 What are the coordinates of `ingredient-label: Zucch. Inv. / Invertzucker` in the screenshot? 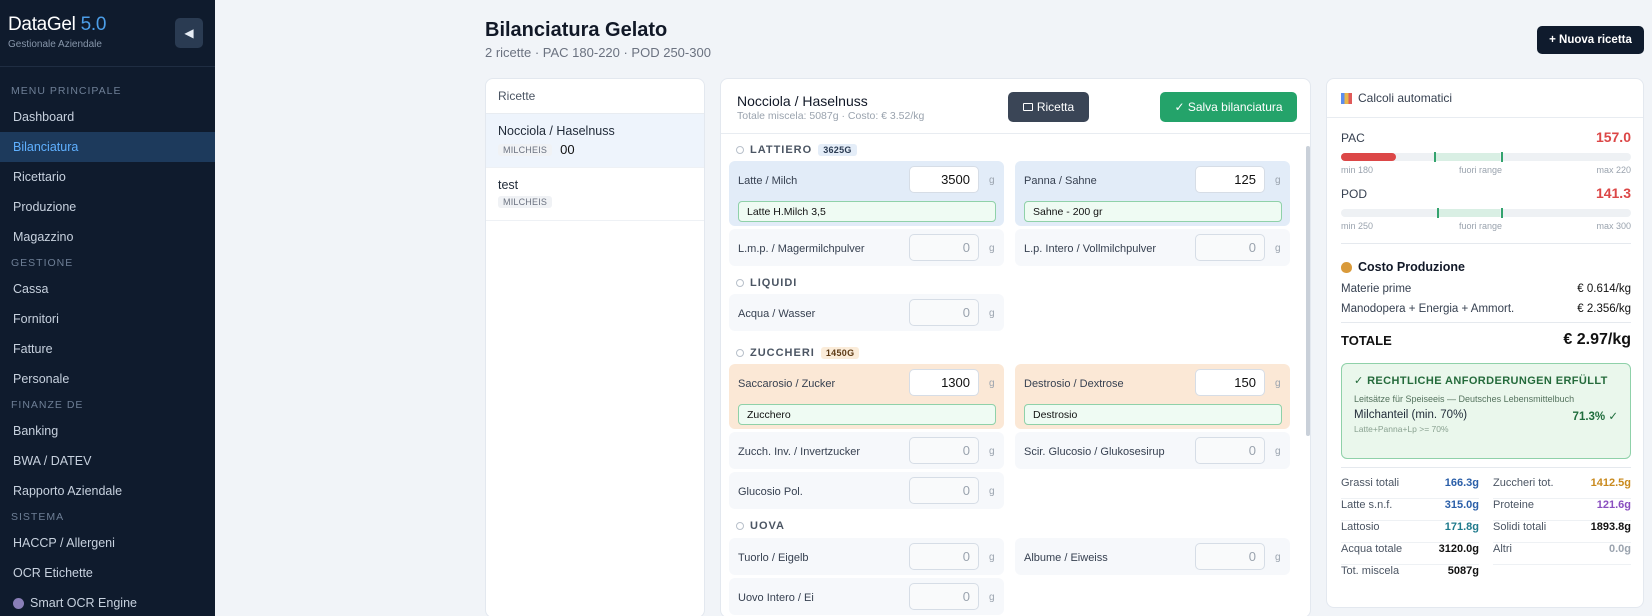 It's located at (799, 452).